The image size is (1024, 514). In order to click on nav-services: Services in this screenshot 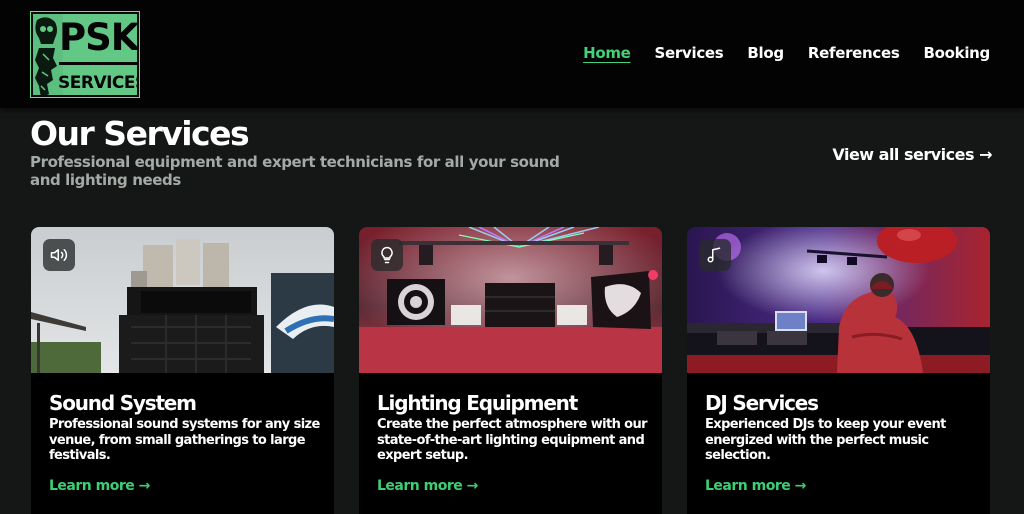, I will do `click(689, 53)`.